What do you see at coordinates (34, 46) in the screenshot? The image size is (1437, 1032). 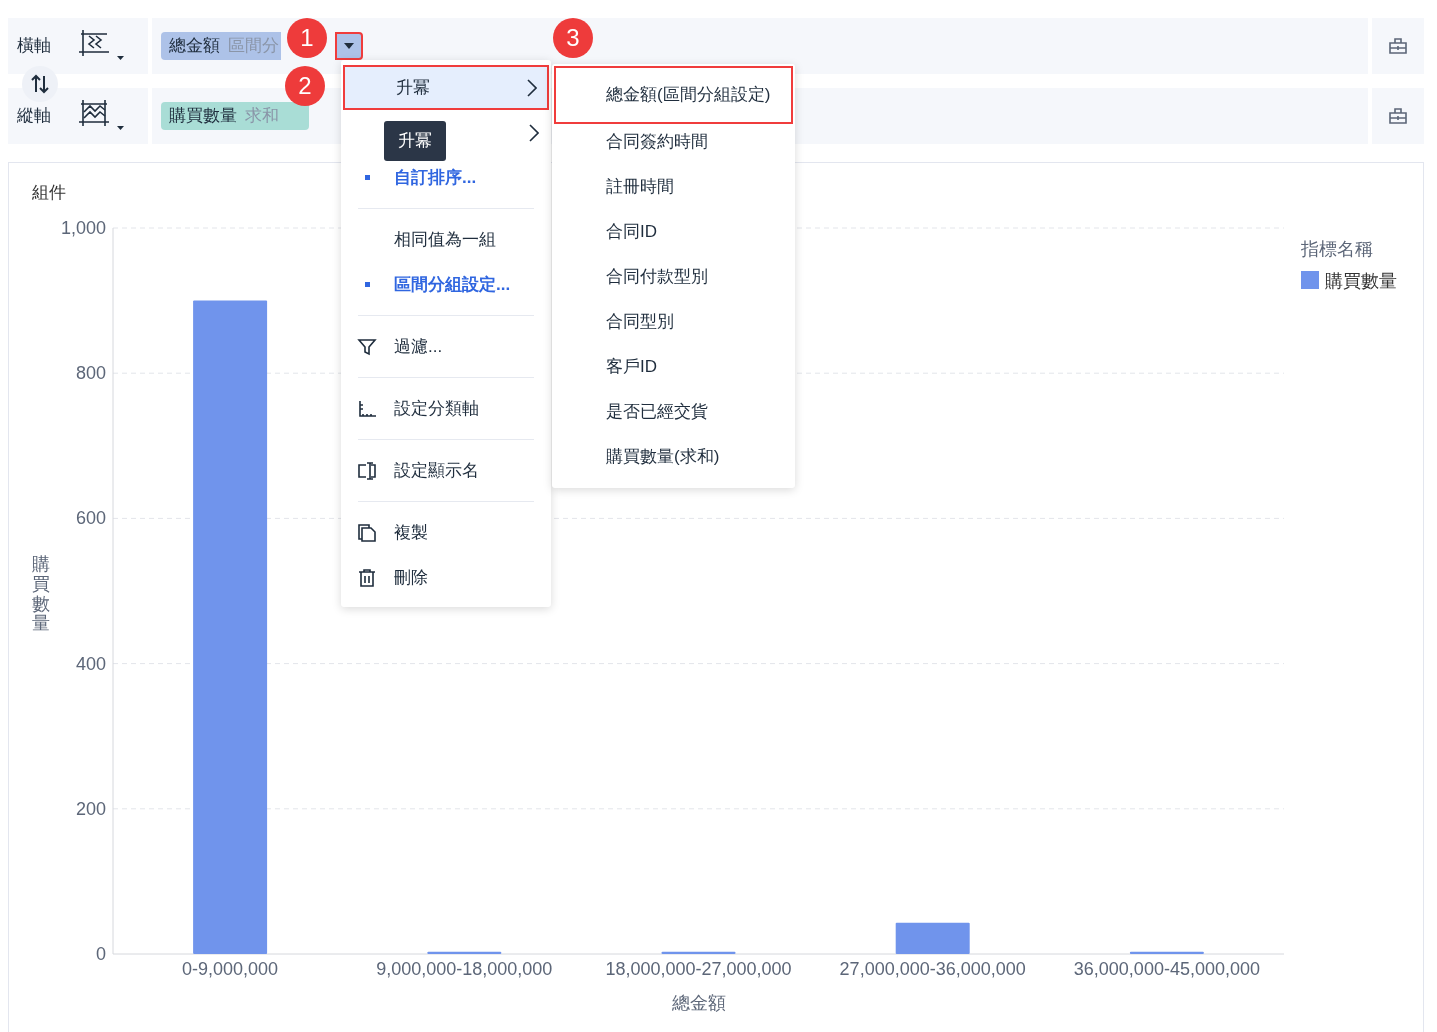 I see `shelf-label: 橫軸` at bounding box center [34, 46].